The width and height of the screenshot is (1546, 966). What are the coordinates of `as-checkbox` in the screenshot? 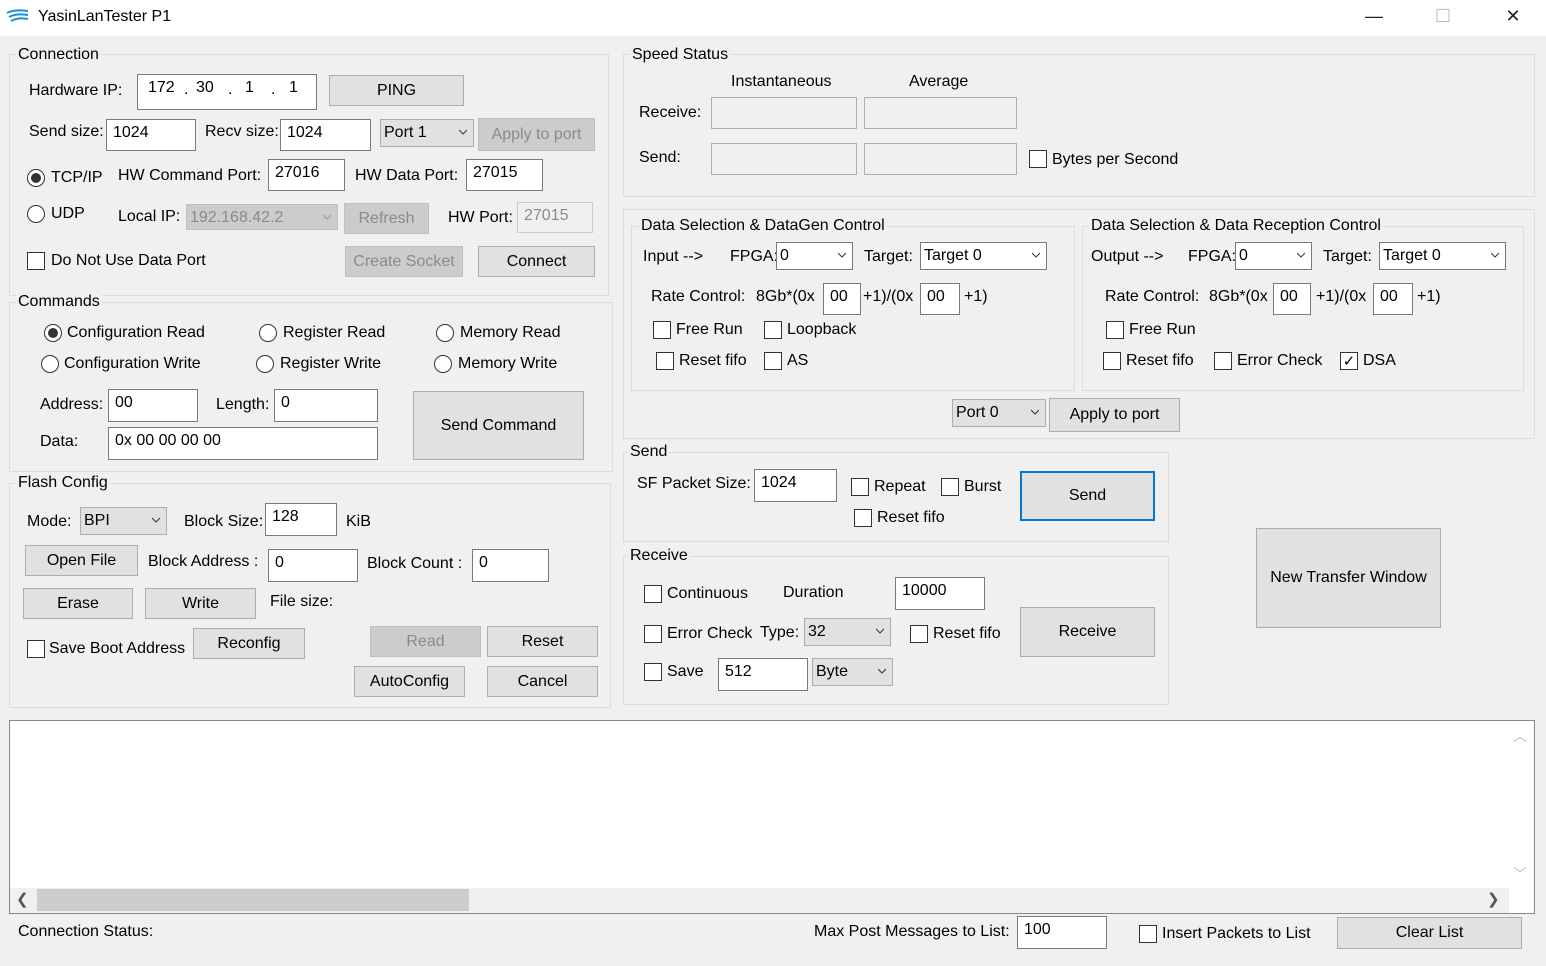 It's located at (773, 361).